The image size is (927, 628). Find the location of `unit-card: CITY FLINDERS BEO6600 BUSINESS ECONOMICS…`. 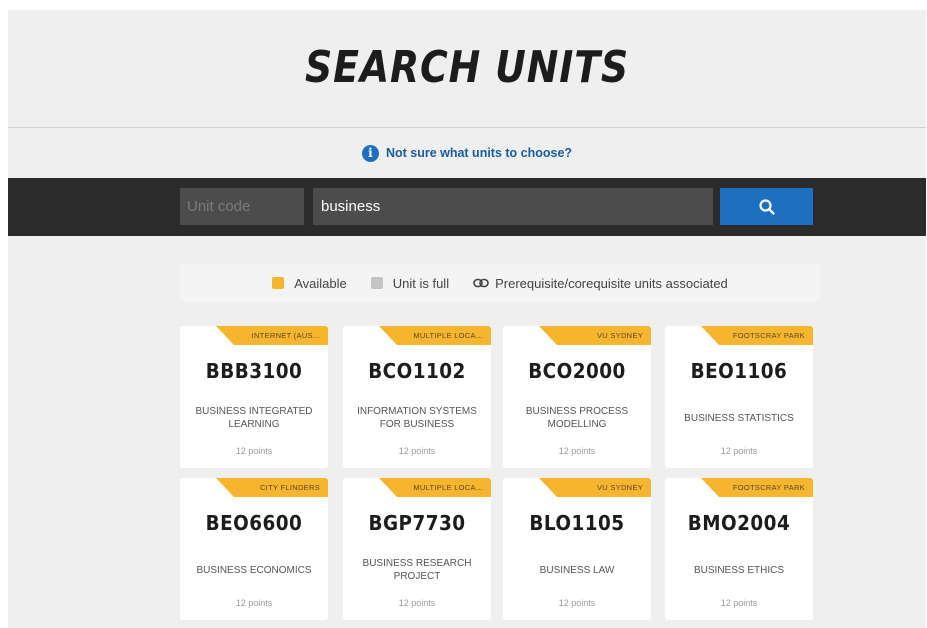

unit-card: CITY FLINDERS BEO6600 BUSINESS ECONOMICS… is located at coordinates (254, 549).